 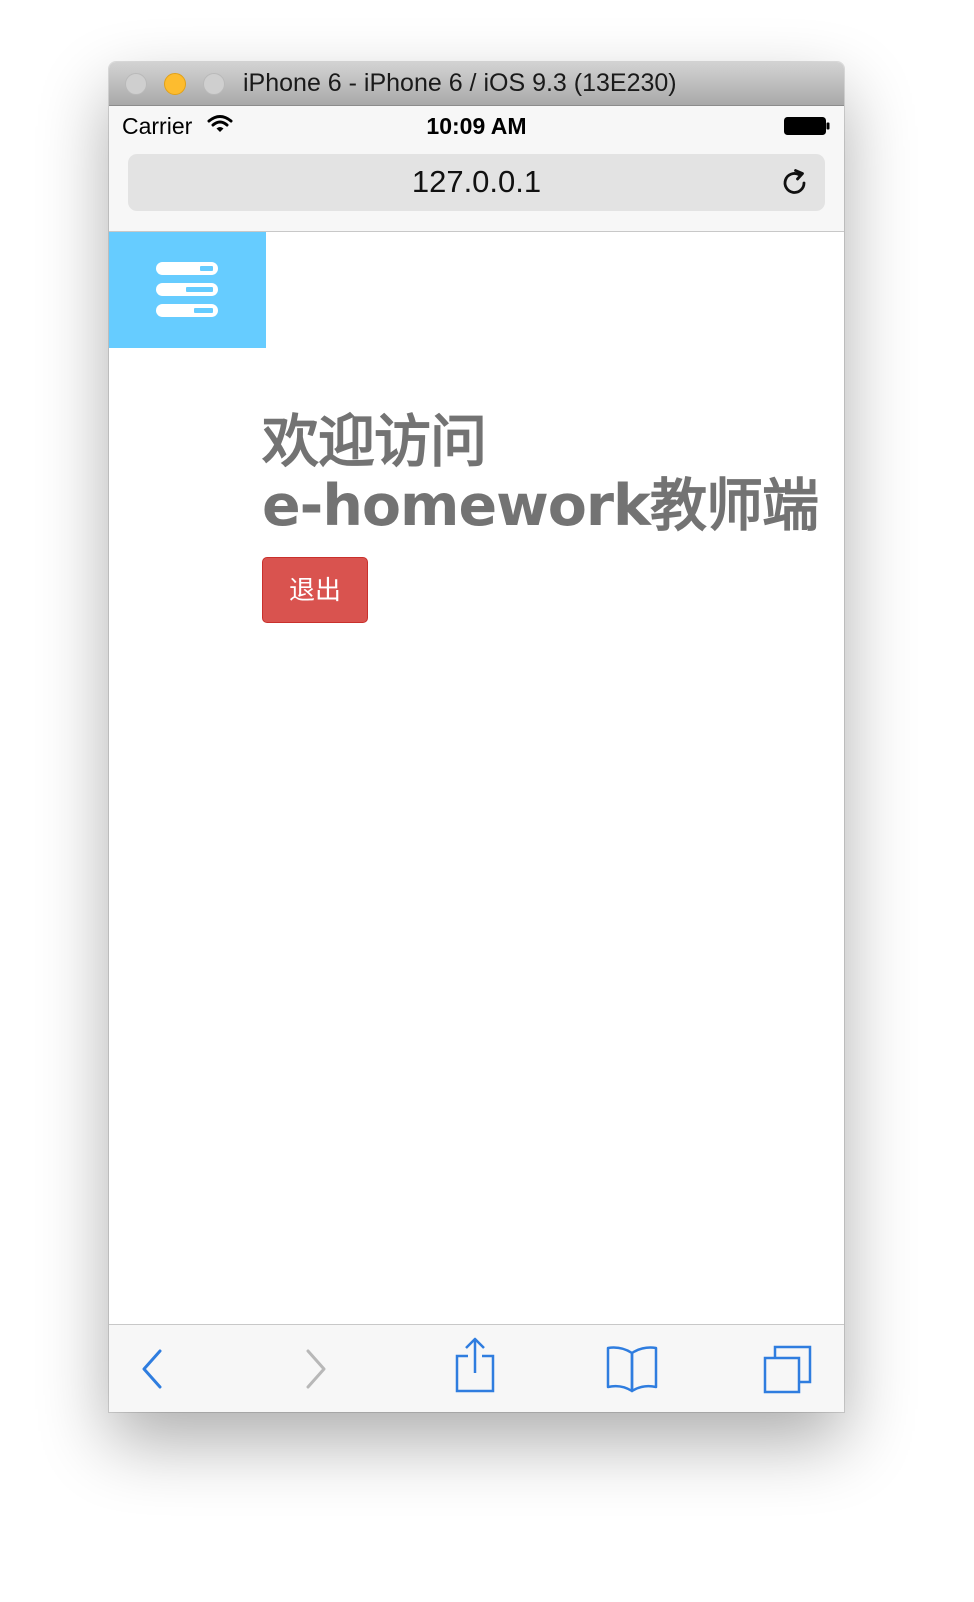 I want to click on minimize-window-button, so click(x=175, y=84).